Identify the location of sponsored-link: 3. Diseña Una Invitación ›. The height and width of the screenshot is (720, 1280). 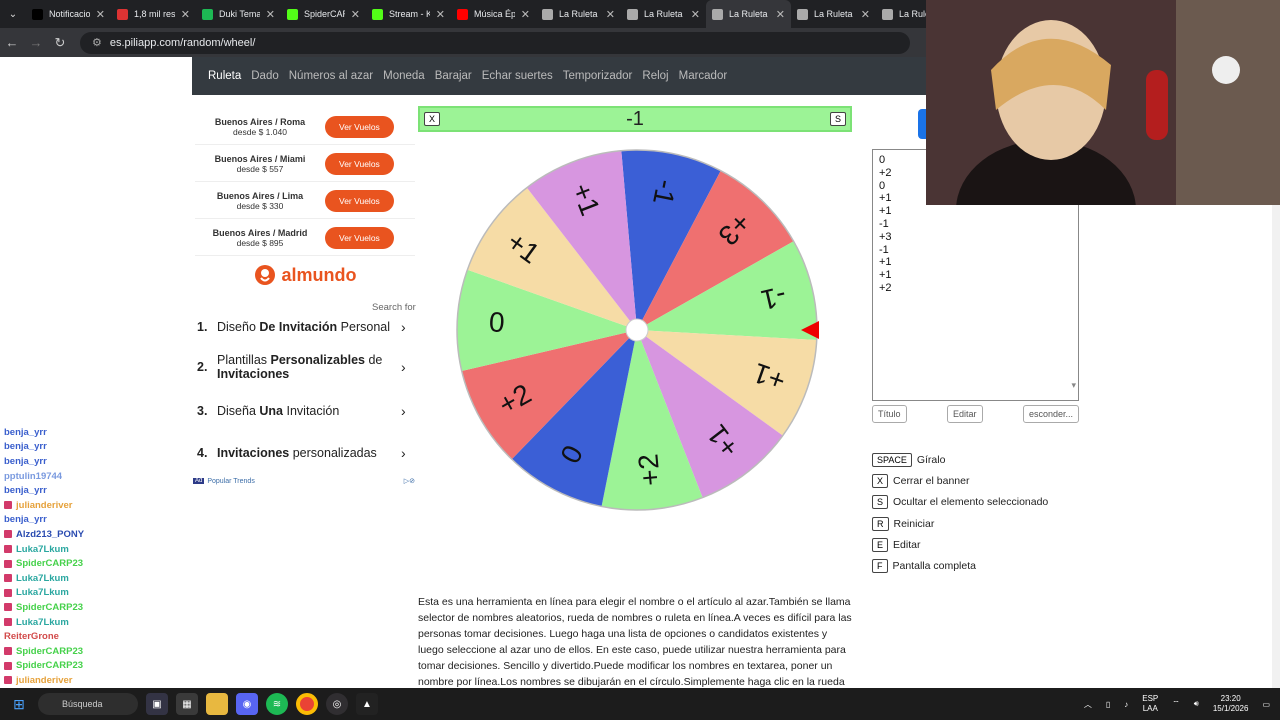
(306, 411).